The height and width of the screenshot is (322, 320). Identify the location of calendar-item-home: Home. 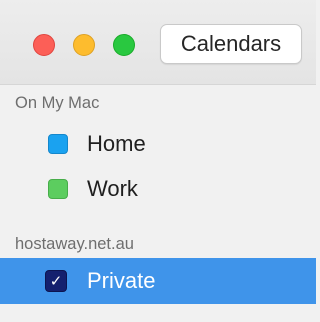
(158, 144).